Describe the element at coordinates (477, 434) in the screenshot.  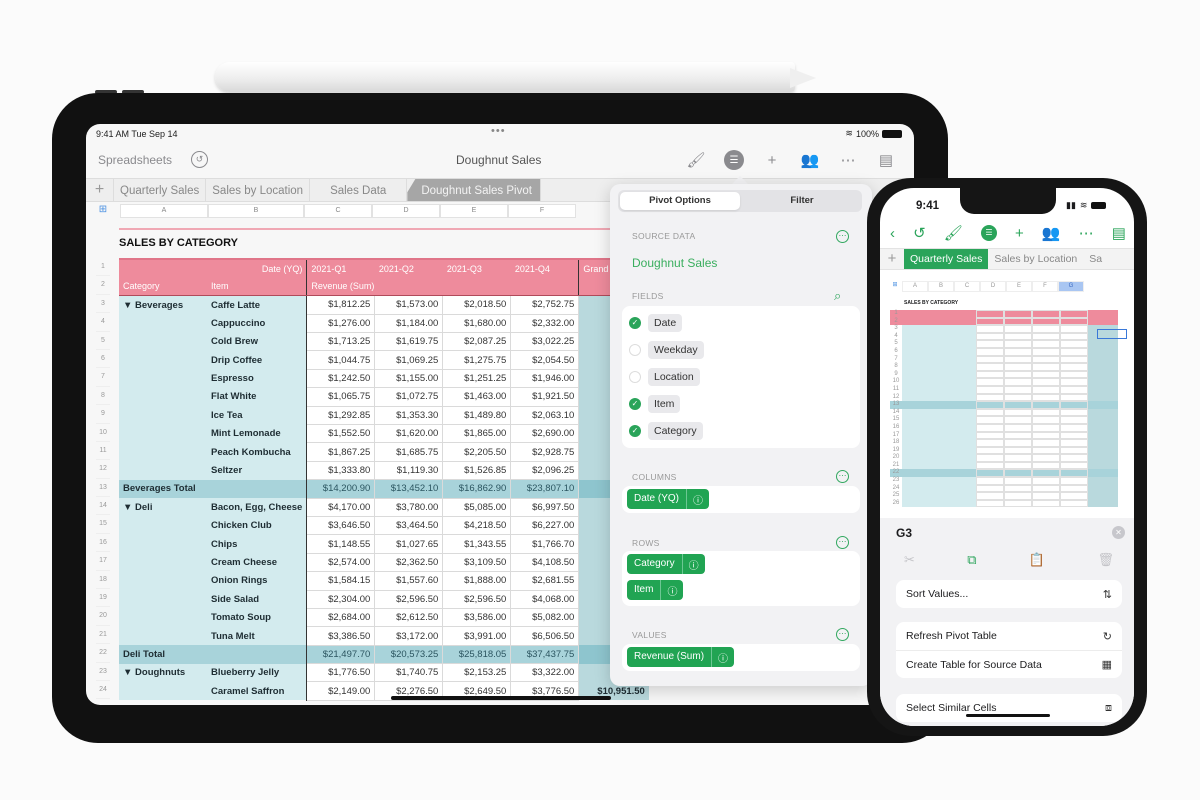
I see `value-cell: $1,865.00` at that location.